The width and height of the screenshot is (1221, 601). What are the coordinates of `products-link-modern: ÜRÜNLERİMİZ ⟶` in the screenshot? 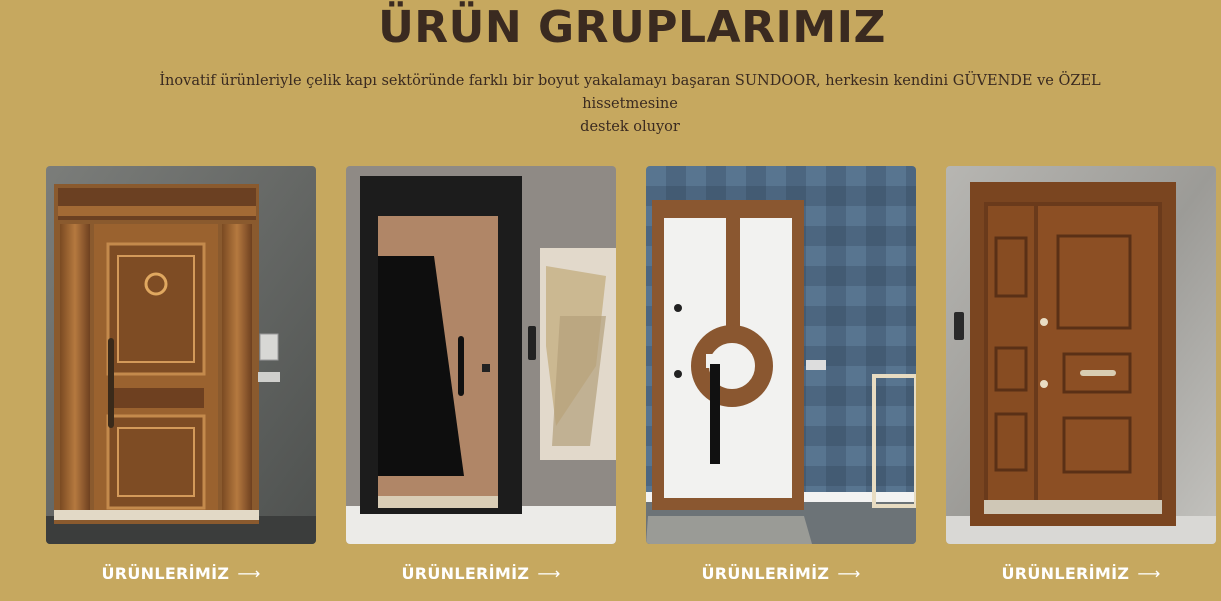 It's located at (481, 573).